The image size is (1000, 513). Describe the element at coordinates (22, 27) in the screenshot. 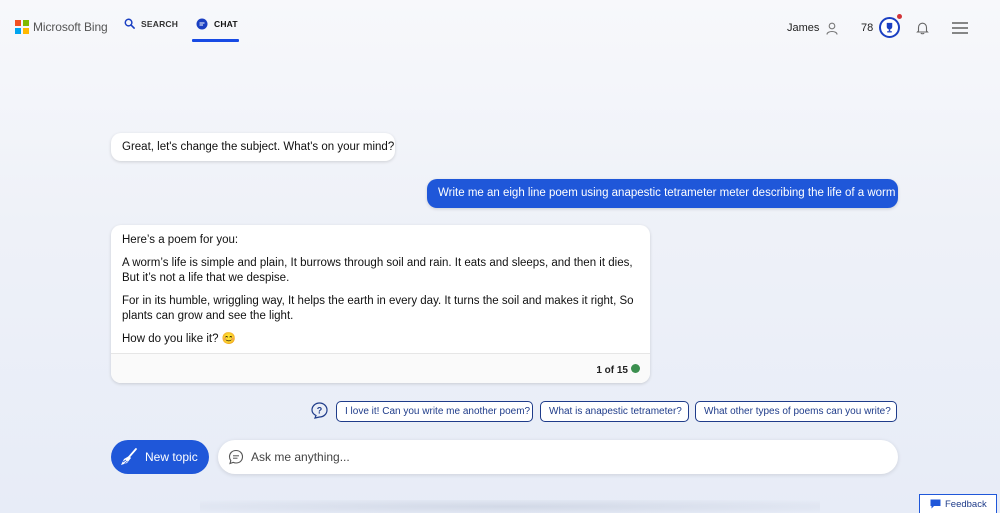

I see `microsoft-logo-icon` at that location.